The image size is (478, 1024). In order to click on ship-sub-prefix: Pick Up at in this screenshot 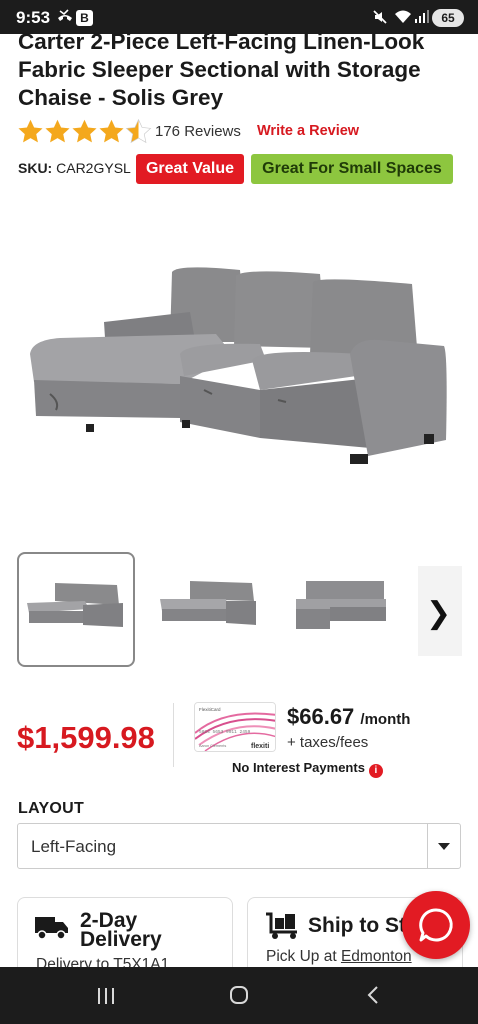, I will do `click(301, 956)`.